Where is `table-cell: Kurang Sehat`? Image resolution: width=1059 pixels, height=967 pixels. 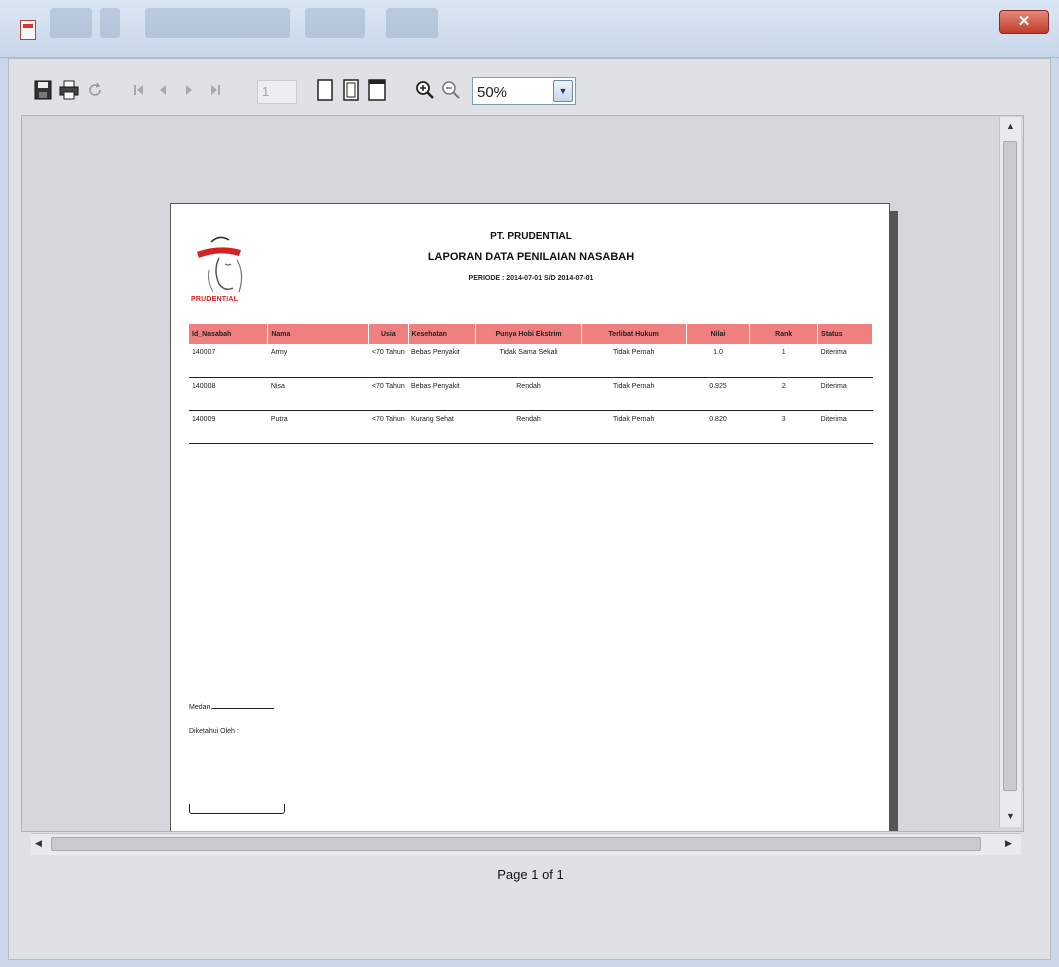
table-cell: Kurang Sehat is located at coordinates (442, 427).